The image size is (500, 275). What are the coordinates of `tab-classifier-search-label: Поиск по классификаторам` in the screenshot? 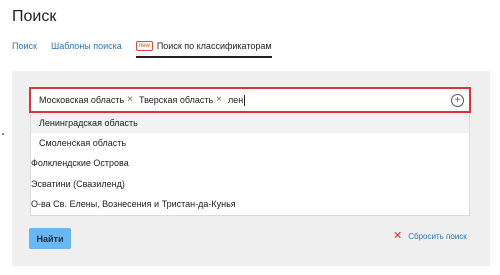 It's located at (214, 46).